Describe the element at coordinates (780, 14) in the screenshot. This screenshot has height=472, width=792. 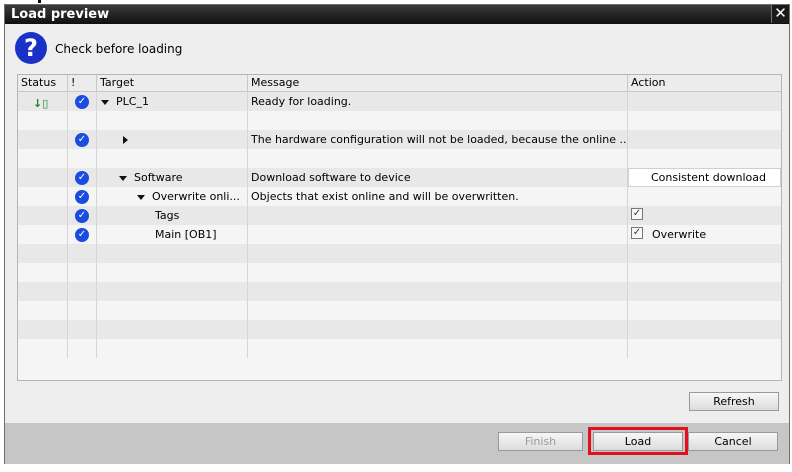
I see `close-button: ✕` at that location.